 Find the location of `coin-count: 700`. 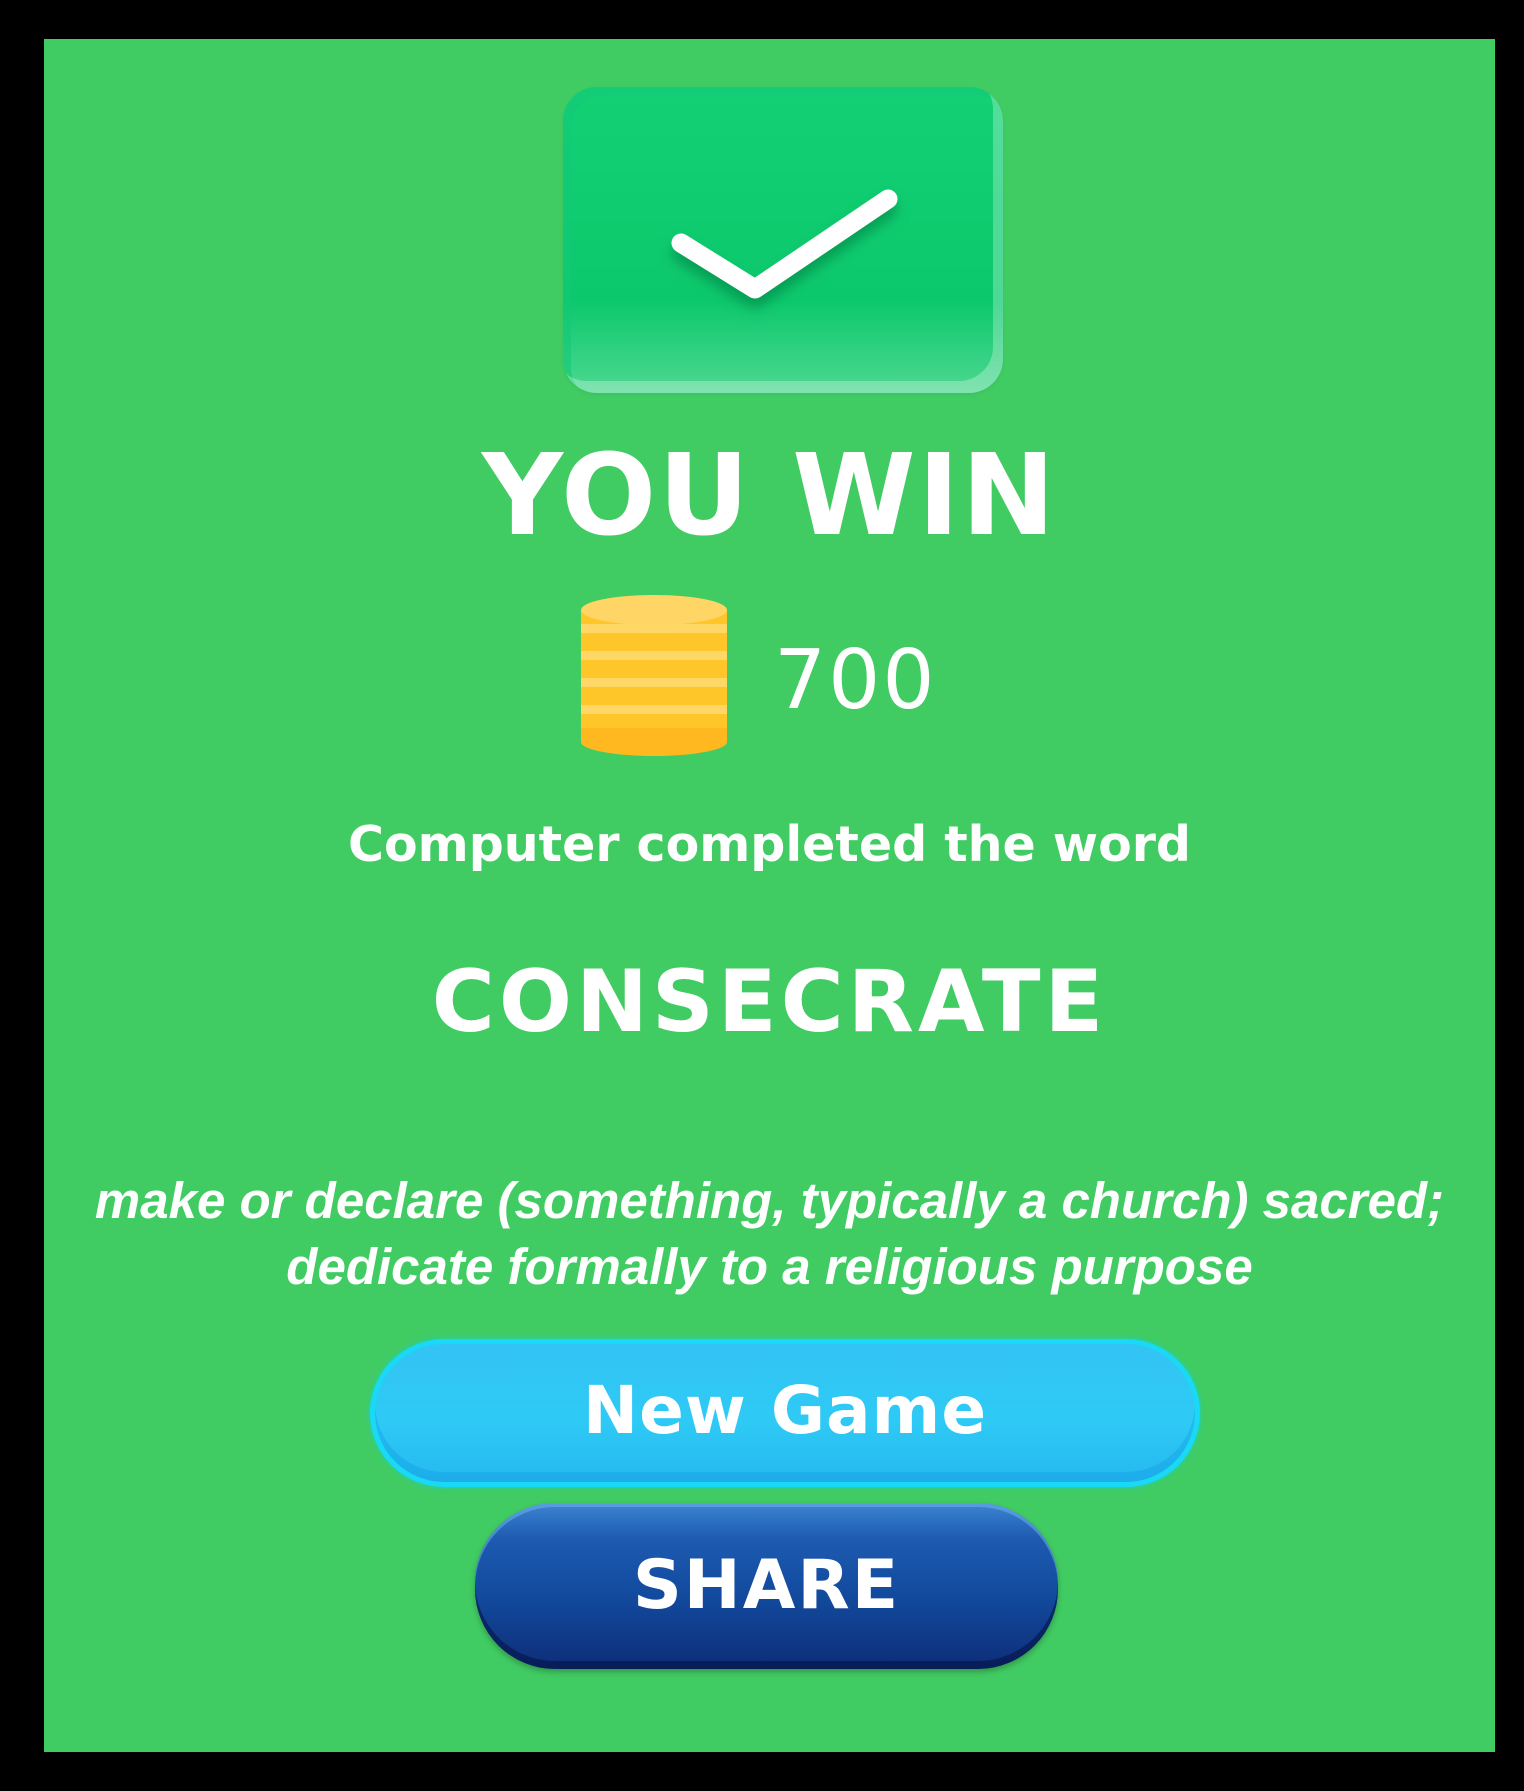

coin-count: 700 is located at coordinates (855, 680).